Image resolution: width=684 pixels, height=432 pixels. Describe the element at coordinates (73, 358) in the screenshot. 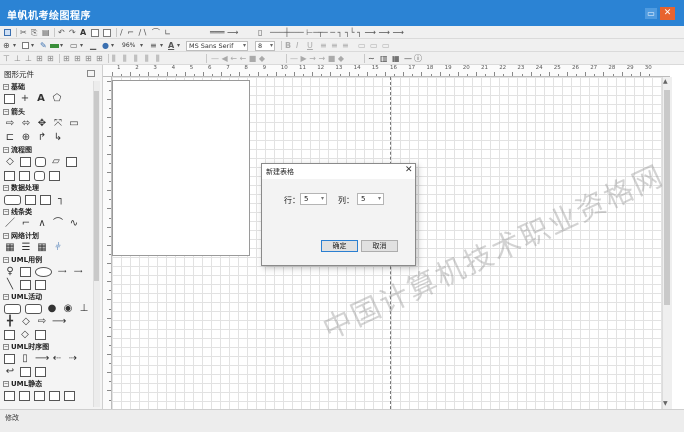

I see `async-message-icon: ⇢` at that location.